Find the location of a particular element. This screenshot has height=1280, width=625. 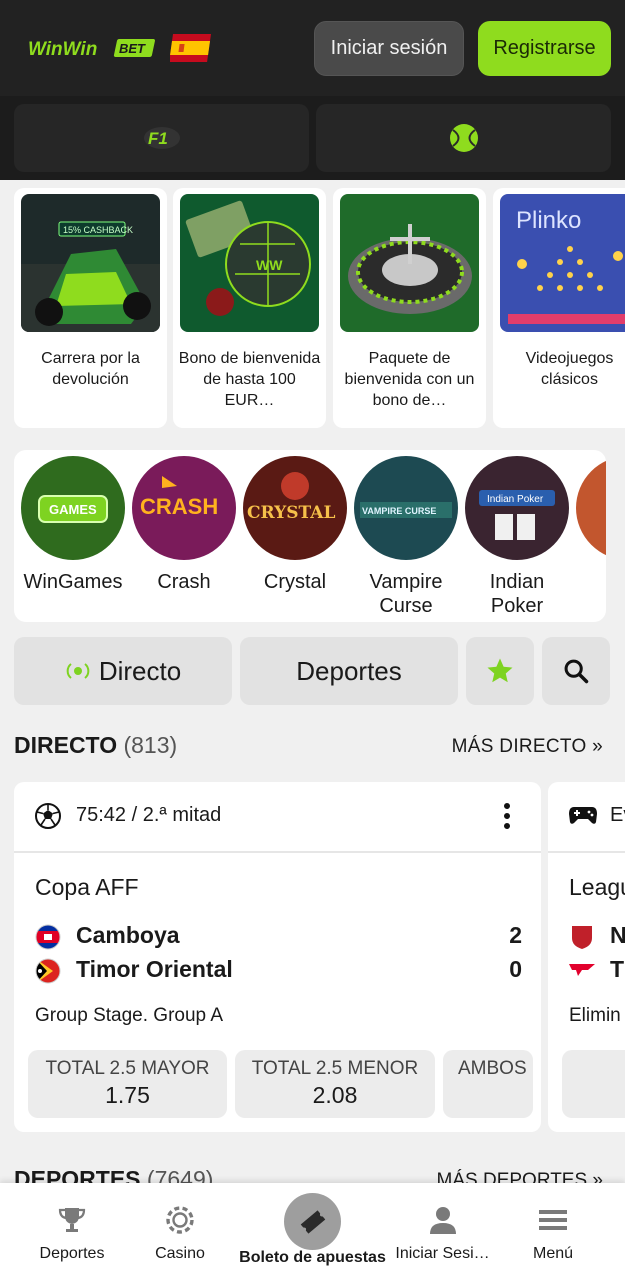

game-name: WinGames is located at coordinates (73, 582).